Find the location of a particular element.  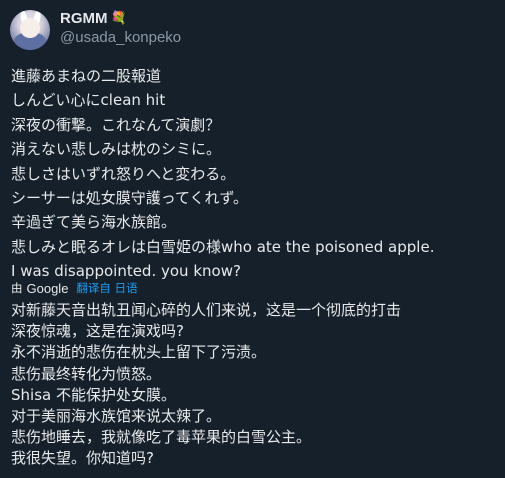

translated-line: Shisa 不能保护处女膜。 is located at coordinates (93, 394).